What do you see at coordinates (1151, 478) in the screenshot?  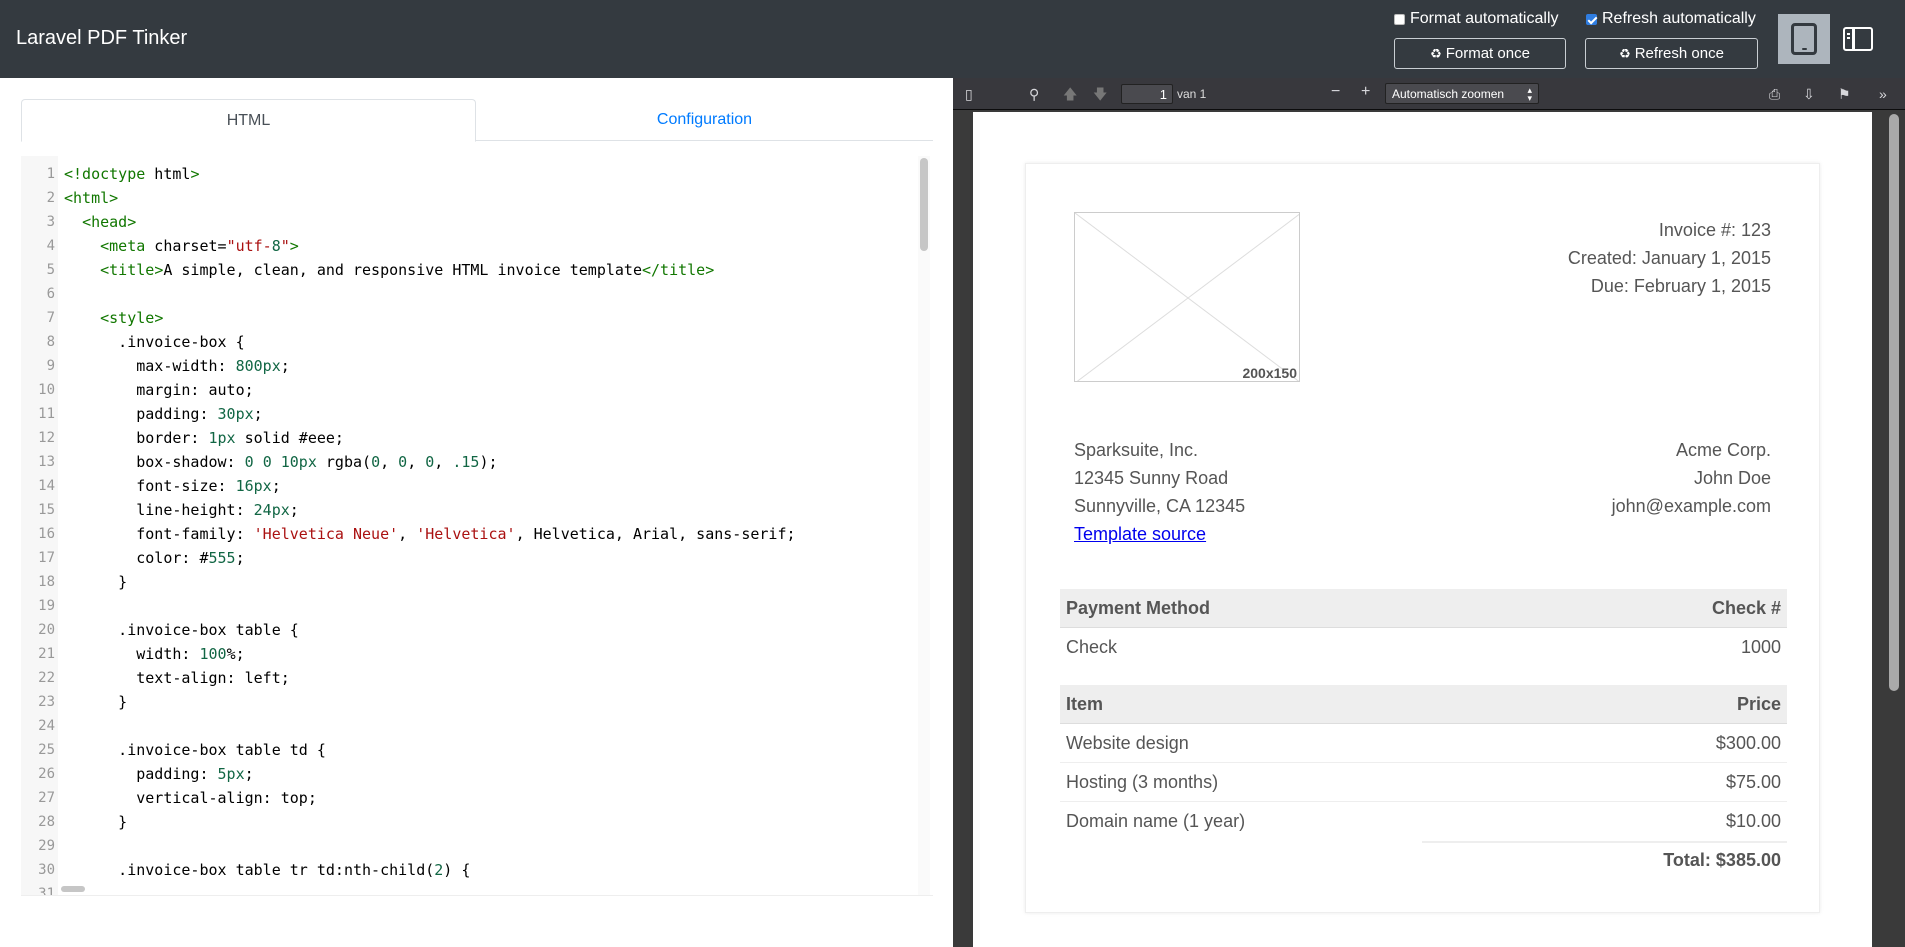 I see `sender-line: 12345 Sunny Road` at bounding box center [1151, 478].